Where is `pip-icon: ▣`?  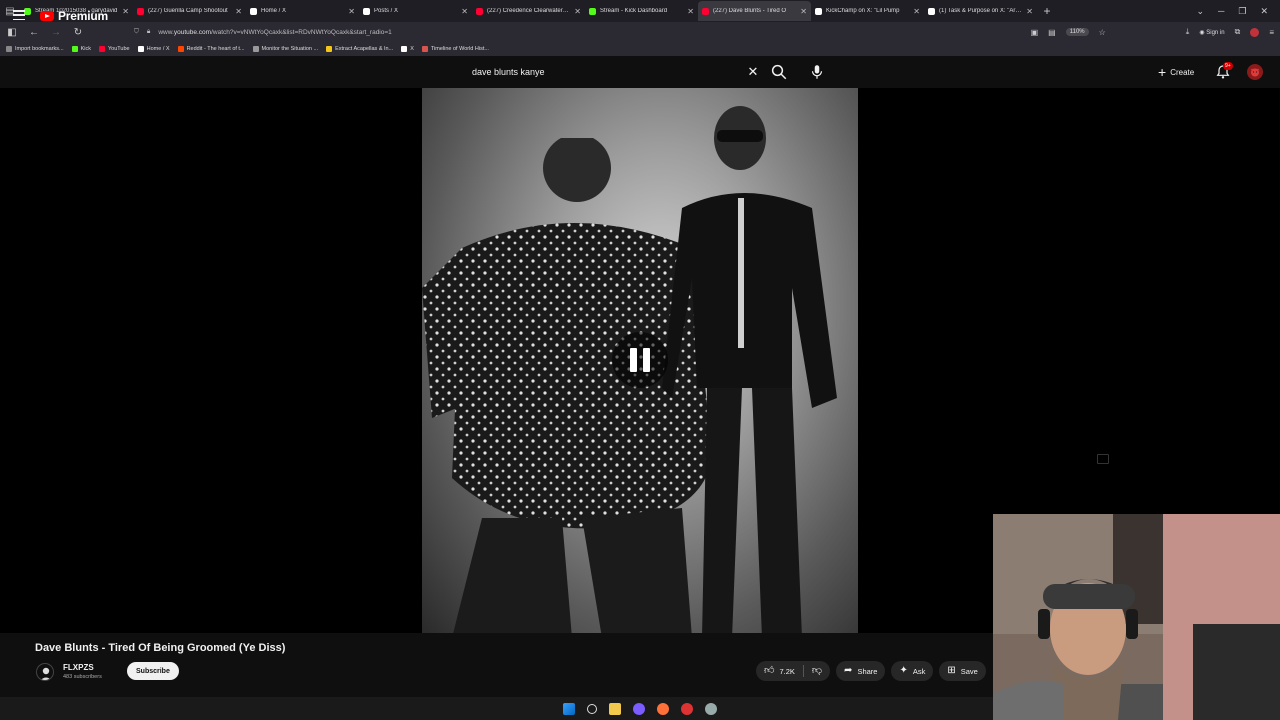 pip-icon: ▣ is located at coordinates (1035, 32).